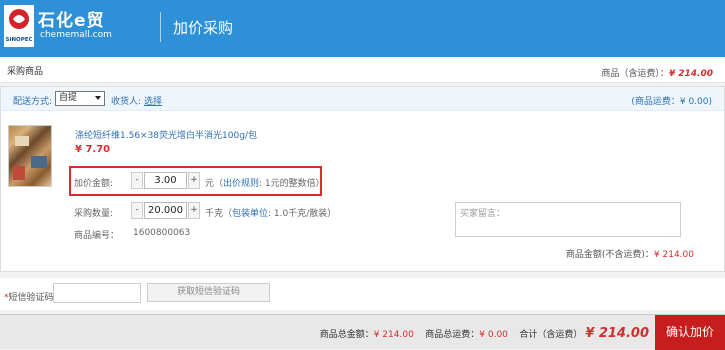 The image size is (725, 350). What do you see at coordinates (98, 98) in the screenshot?
I see `chevron-down-icon` at bounding box center [98, 98].